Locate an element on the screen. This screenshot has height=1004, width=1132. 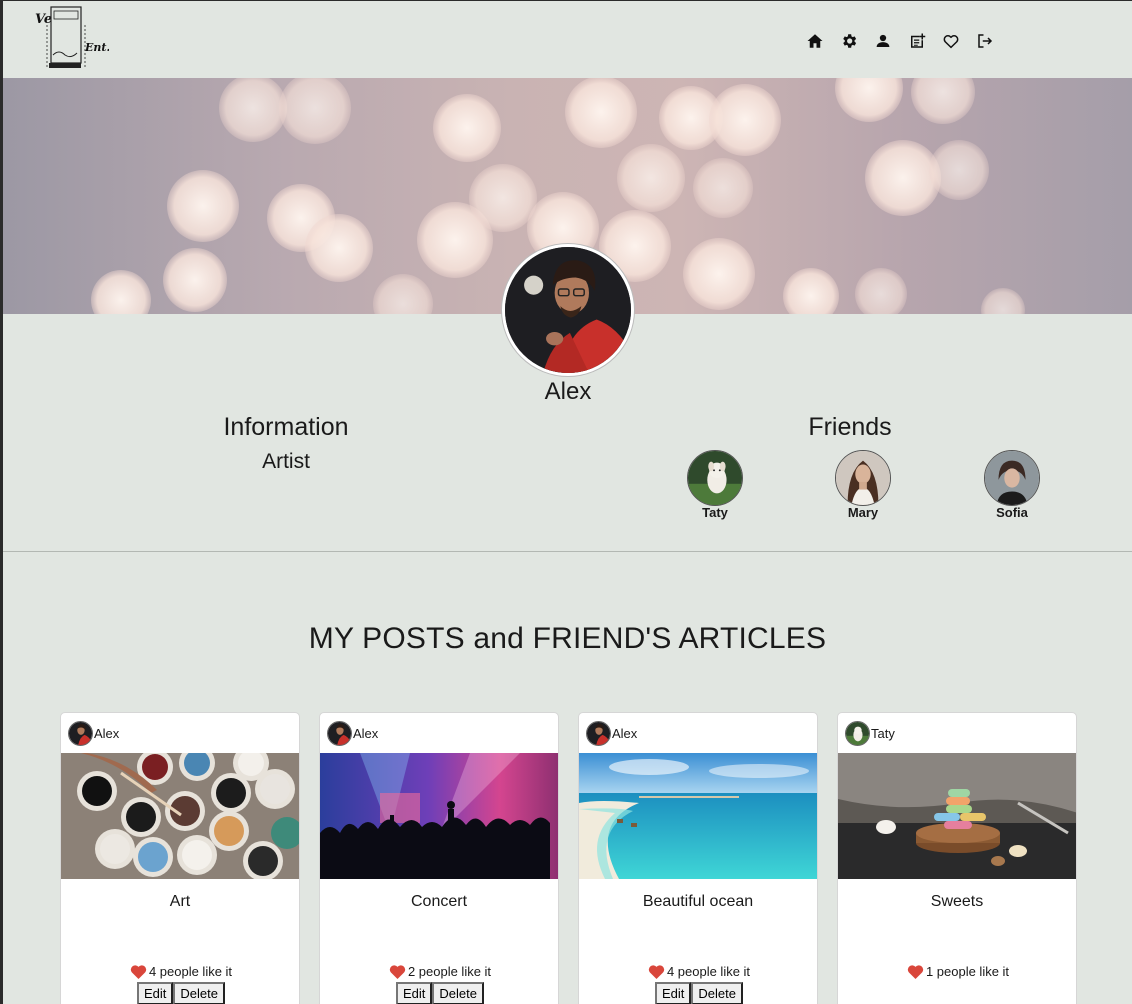
friend-name: Mary is located at coordinates (863, 512).